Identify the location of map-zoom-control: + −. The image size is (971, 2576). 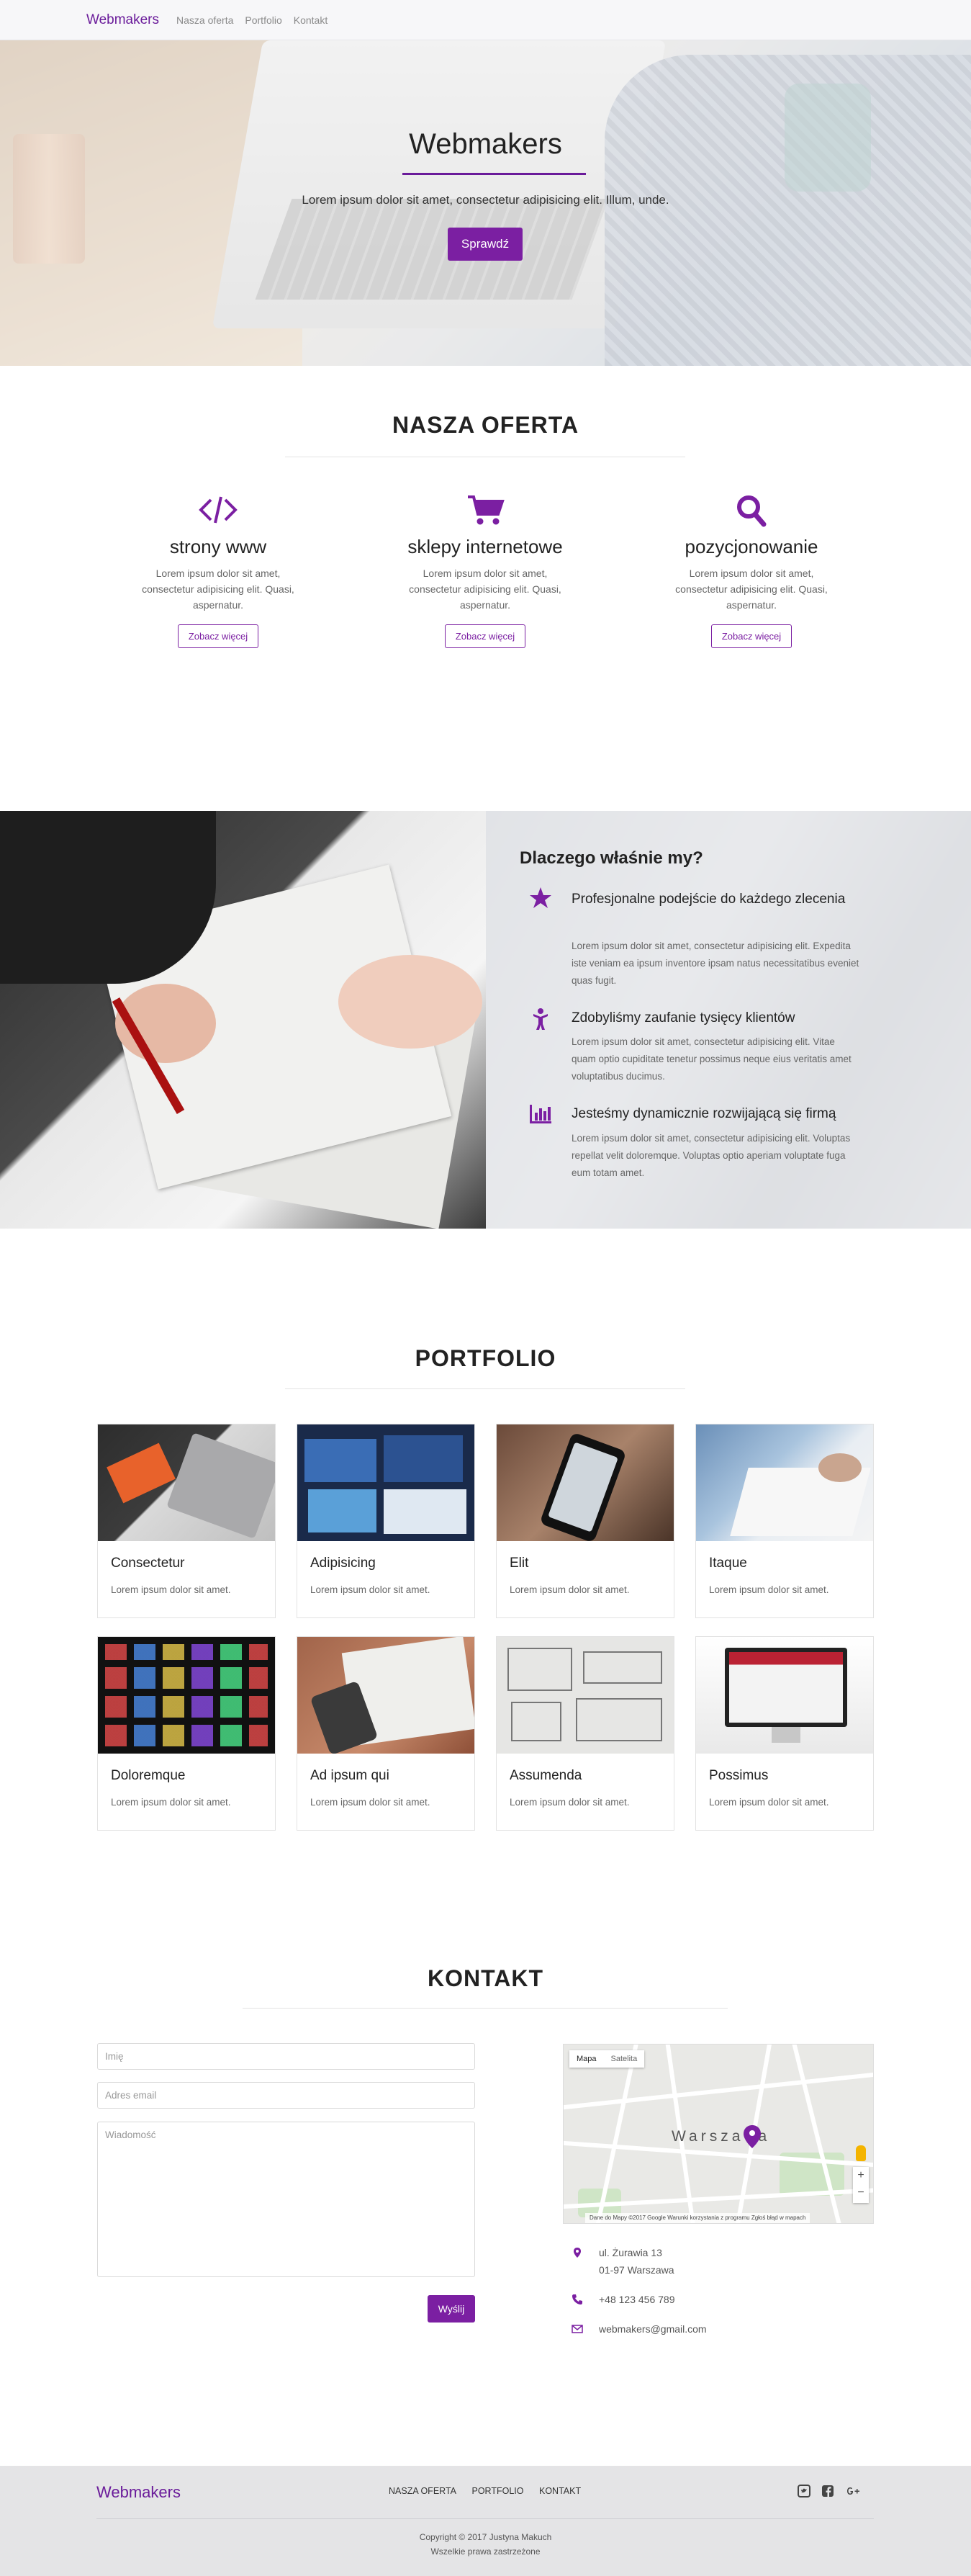
(861, 2185).